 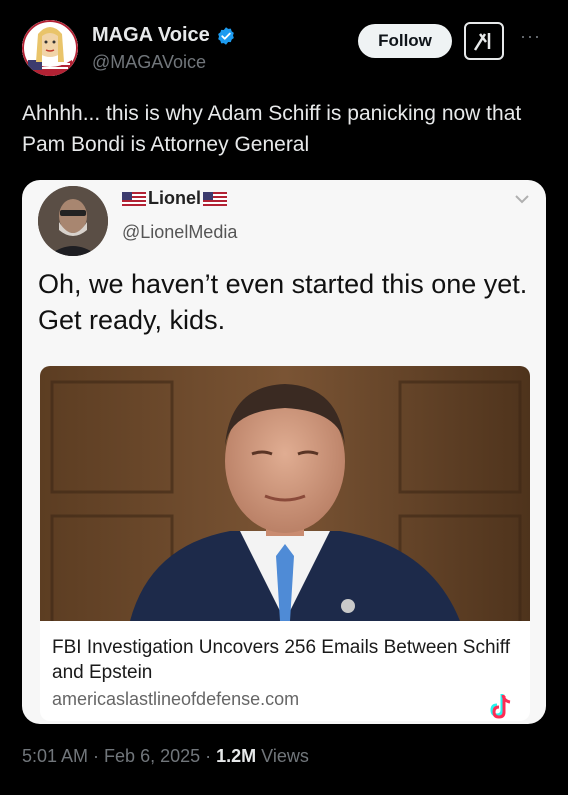 I want to click on author-display-name: MAGA Voice, so click(x=151, y=35).